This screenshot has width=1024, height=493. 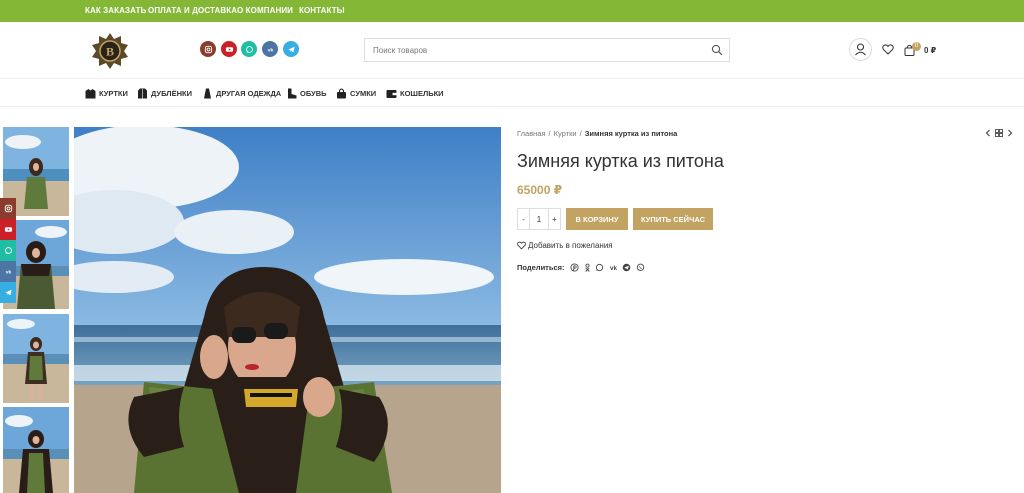 What do you see at coordinates (8, 292) in the screenshot?
I see `side-telegram-icon` at bounding box center [8, 292].